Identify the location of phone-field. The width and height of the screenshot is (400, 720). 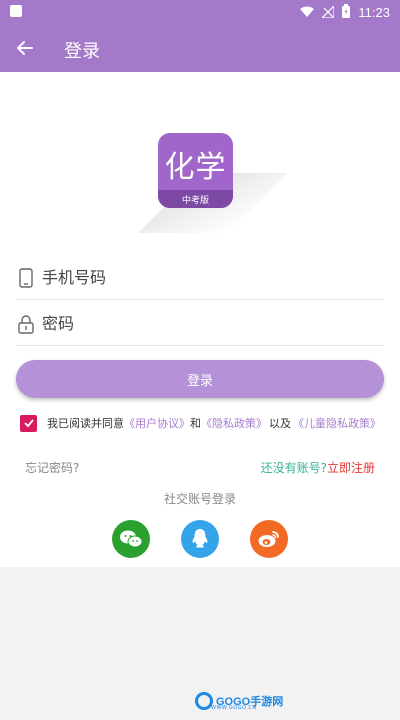
(200, 278).